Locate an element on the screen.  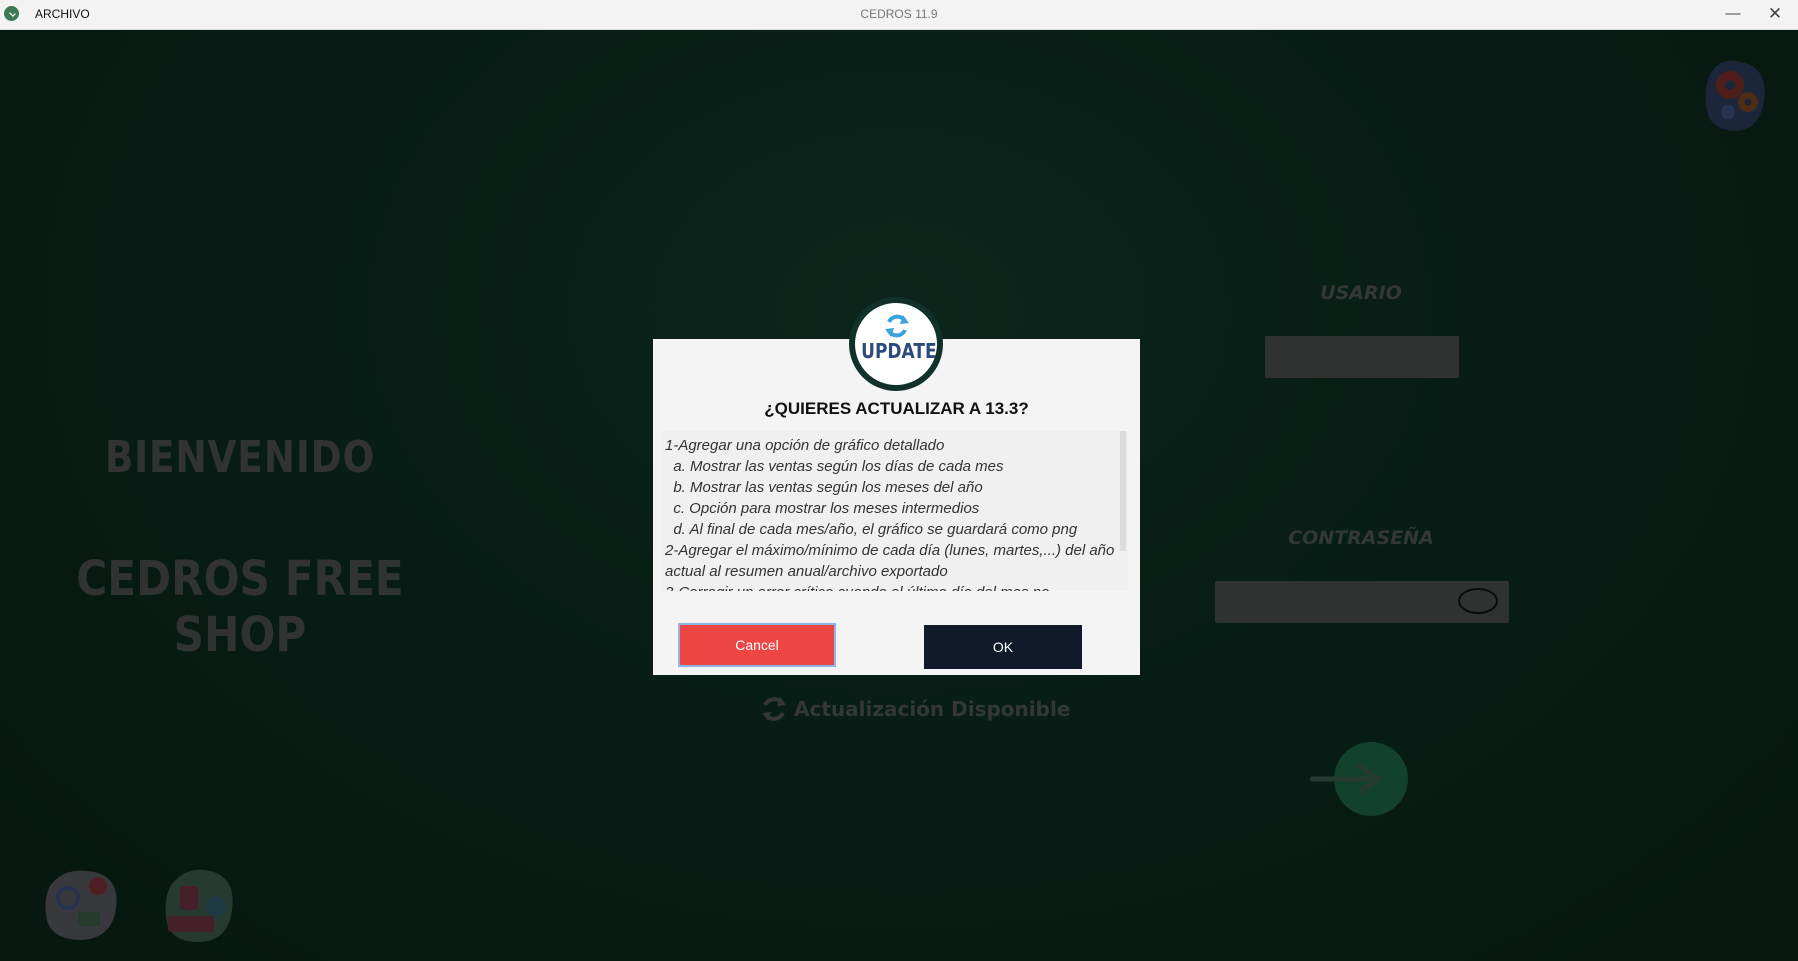
dialog-title: ¿QUIERES ACTUALIZAR A 13.3? is located at coordinates (896, 408).